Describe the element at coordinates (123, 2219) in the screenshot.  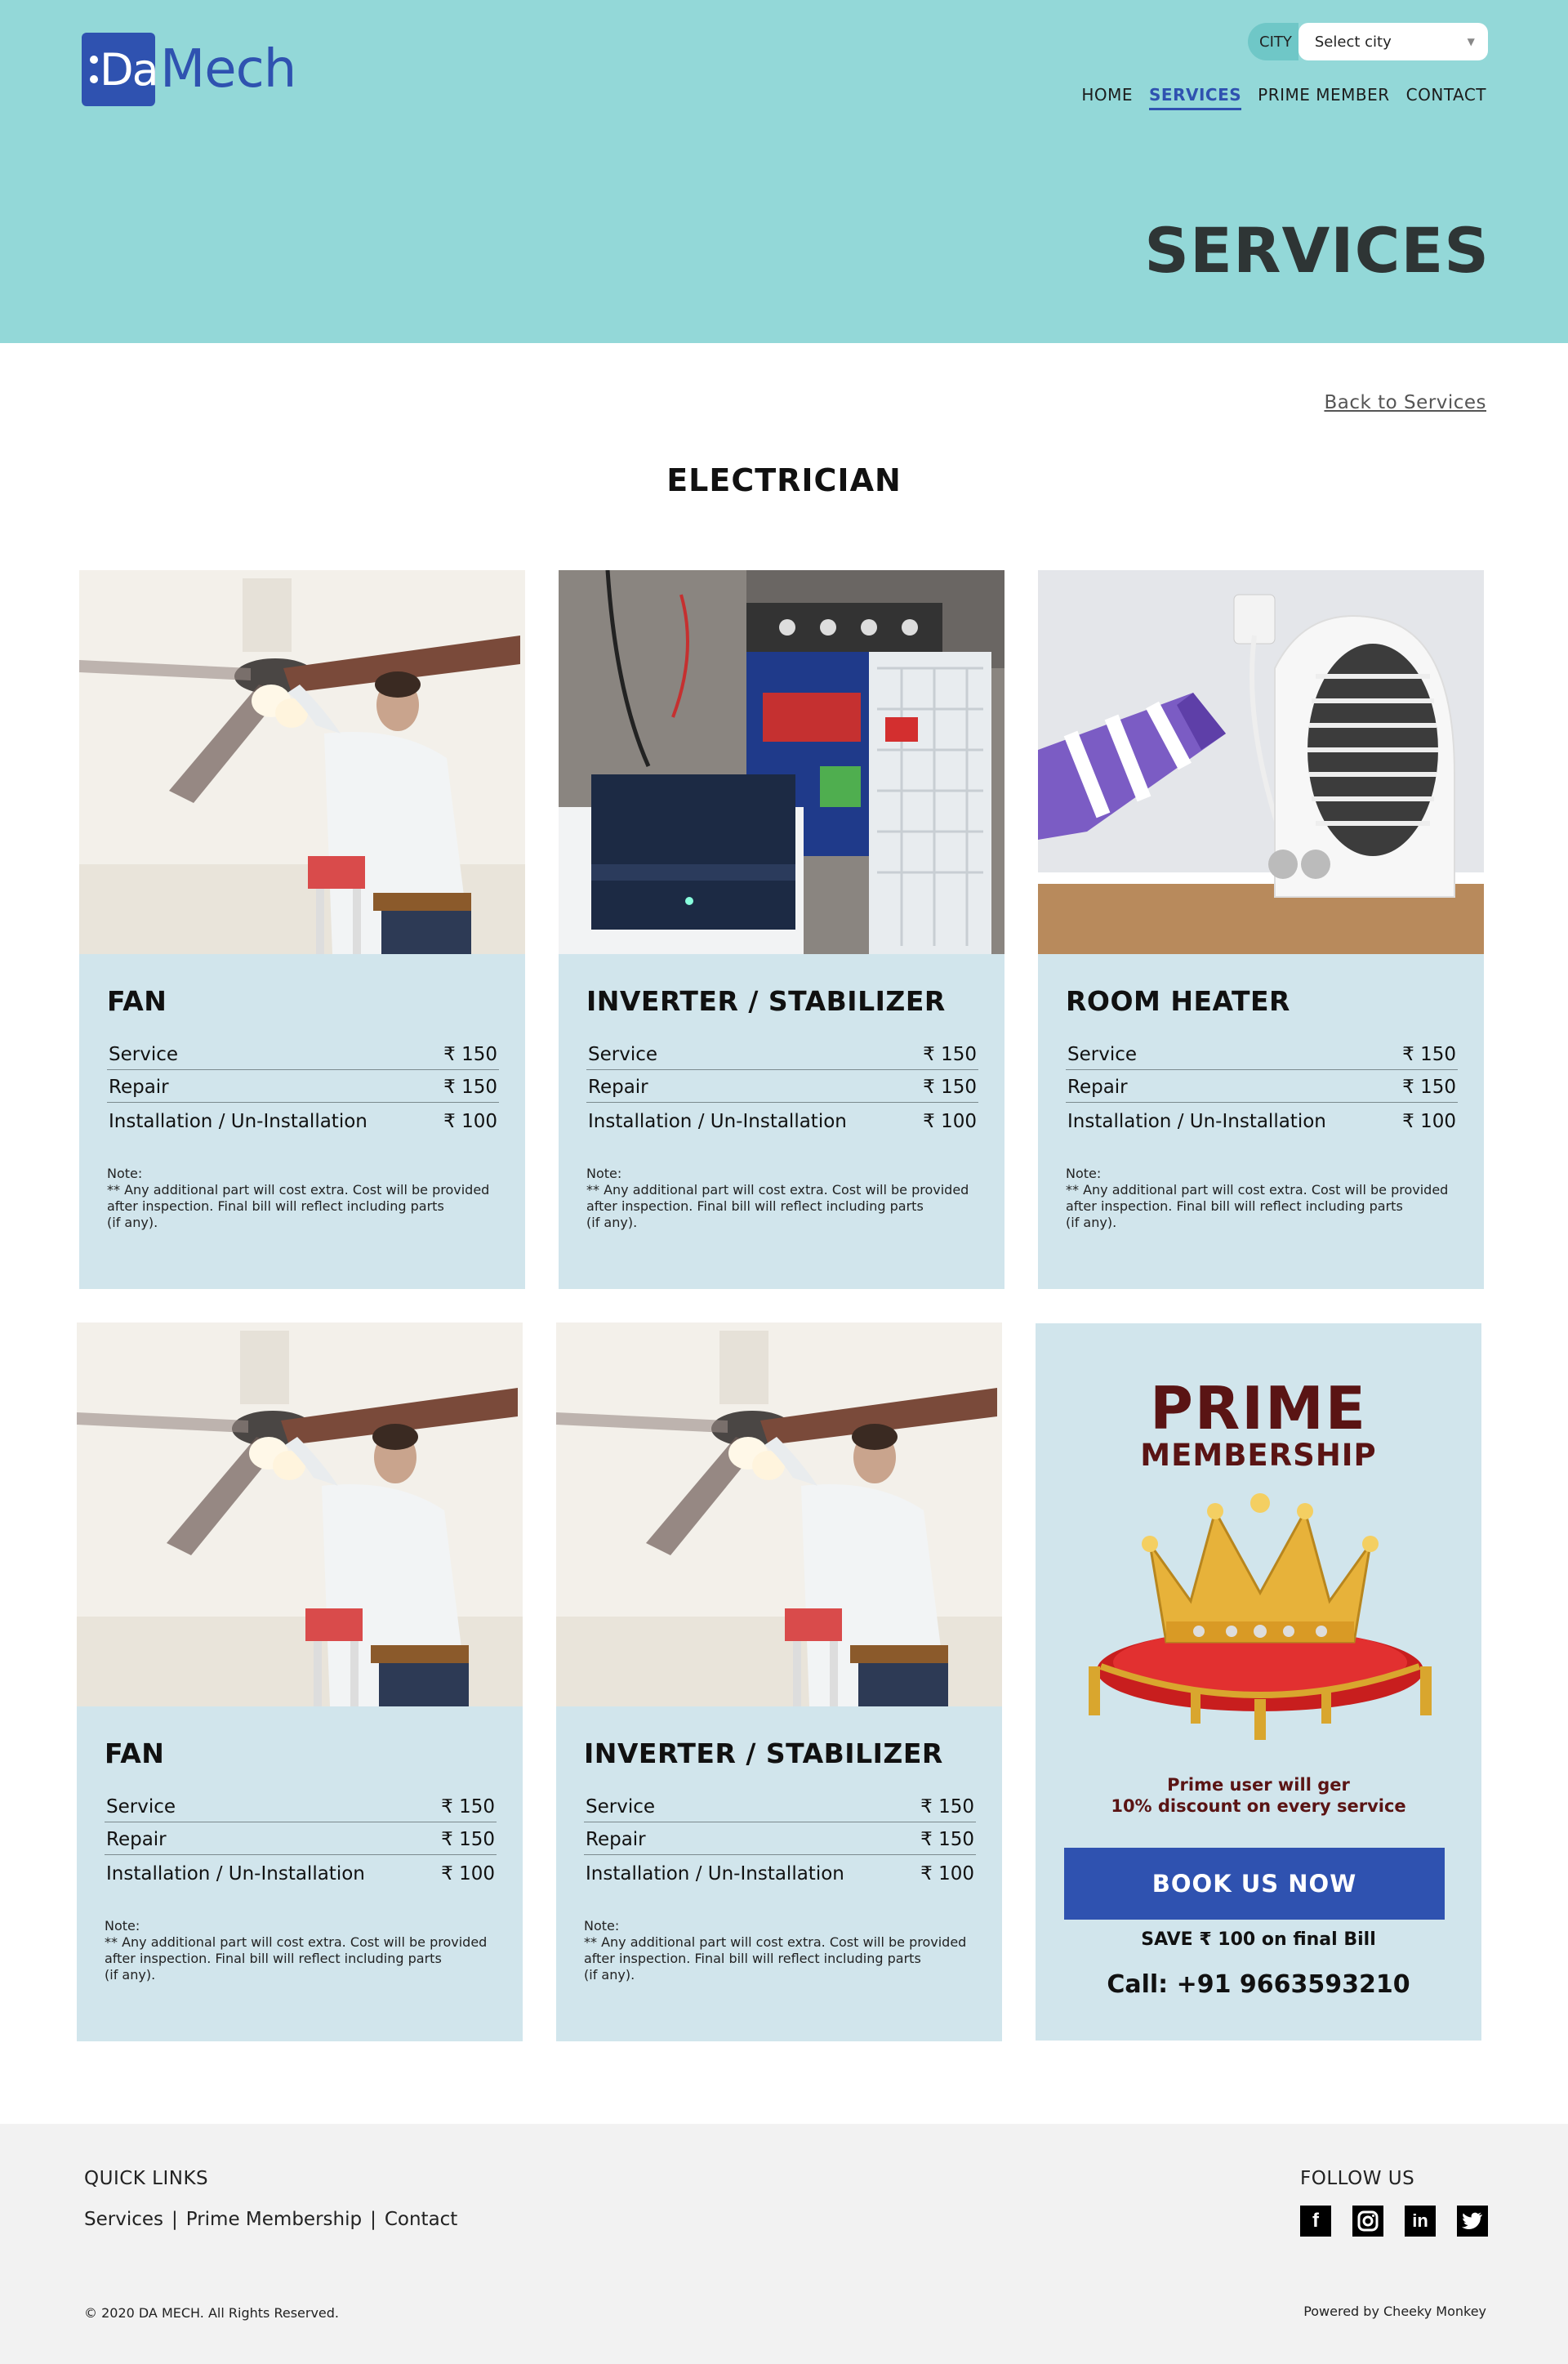
I see `footer-link-services: Services` at that location.